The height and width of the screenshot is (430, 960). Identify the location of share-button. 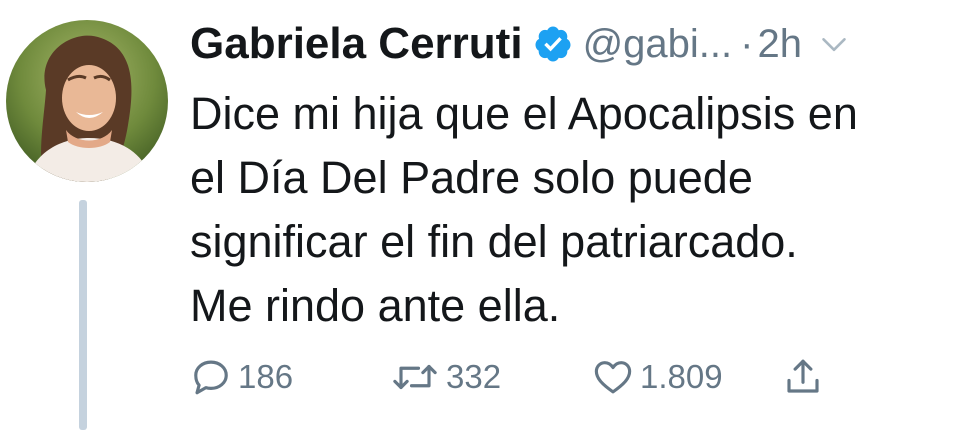
(803, 377).